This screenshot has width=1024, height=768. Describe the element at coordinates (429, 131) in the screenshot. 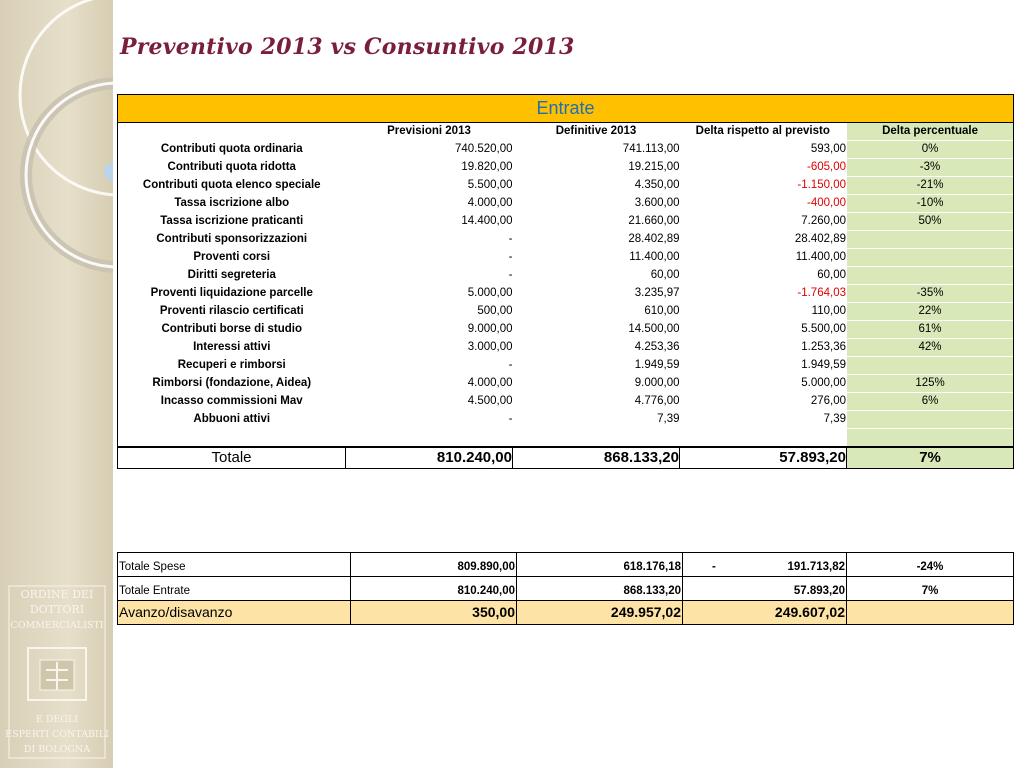

I see `column-header-previsioni: Previsioni 2013` at that location.